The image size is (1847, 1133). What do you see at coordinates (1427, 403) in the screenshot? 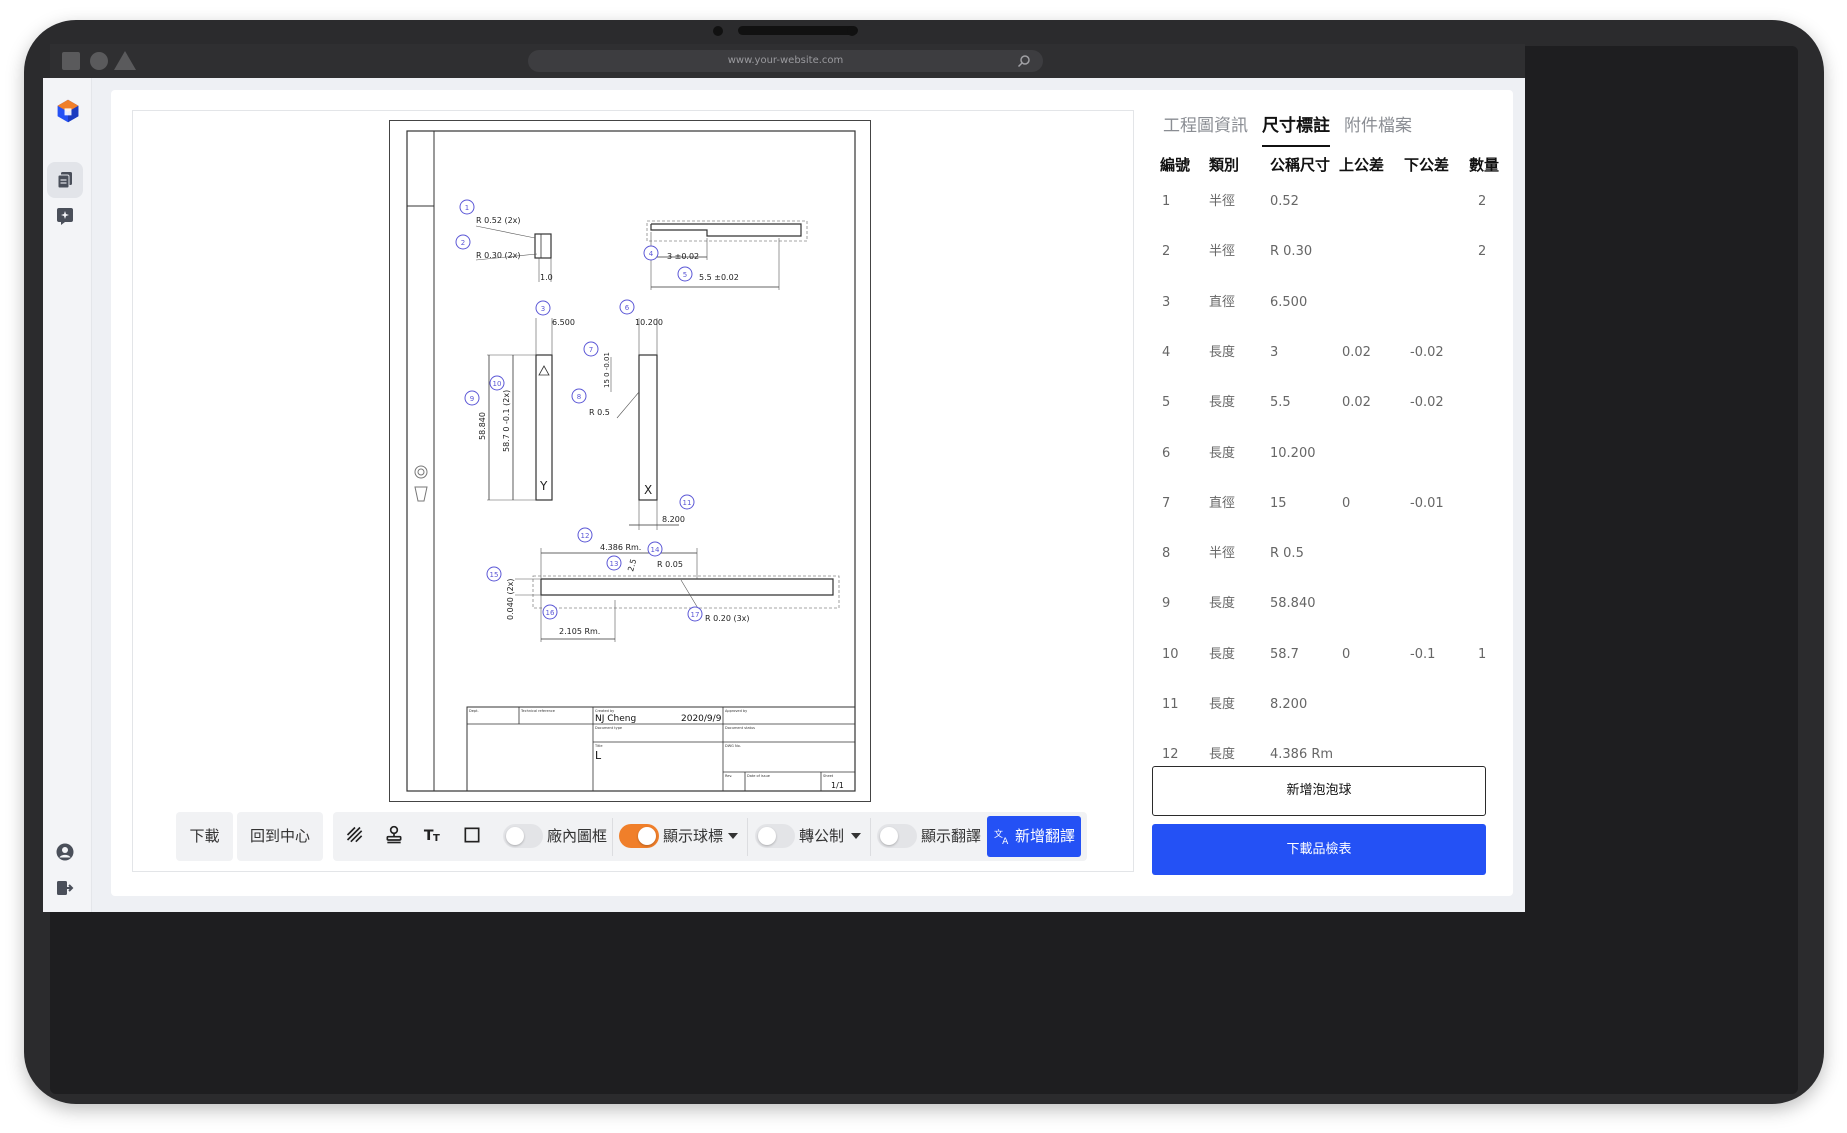
I see `cell-lower: -0.02` at bounding box center [1427, 403].